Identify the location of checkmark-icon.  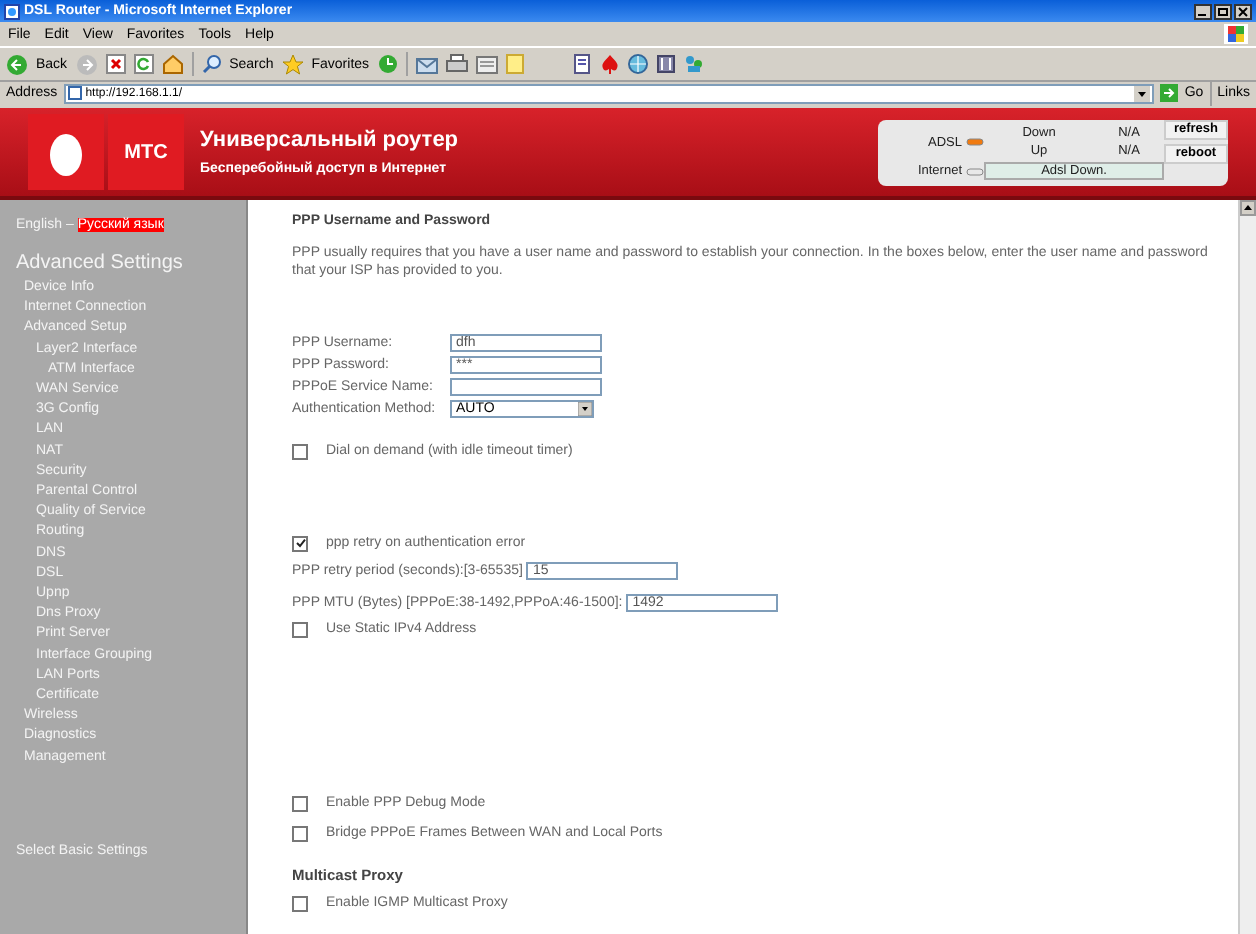
(300, 543).